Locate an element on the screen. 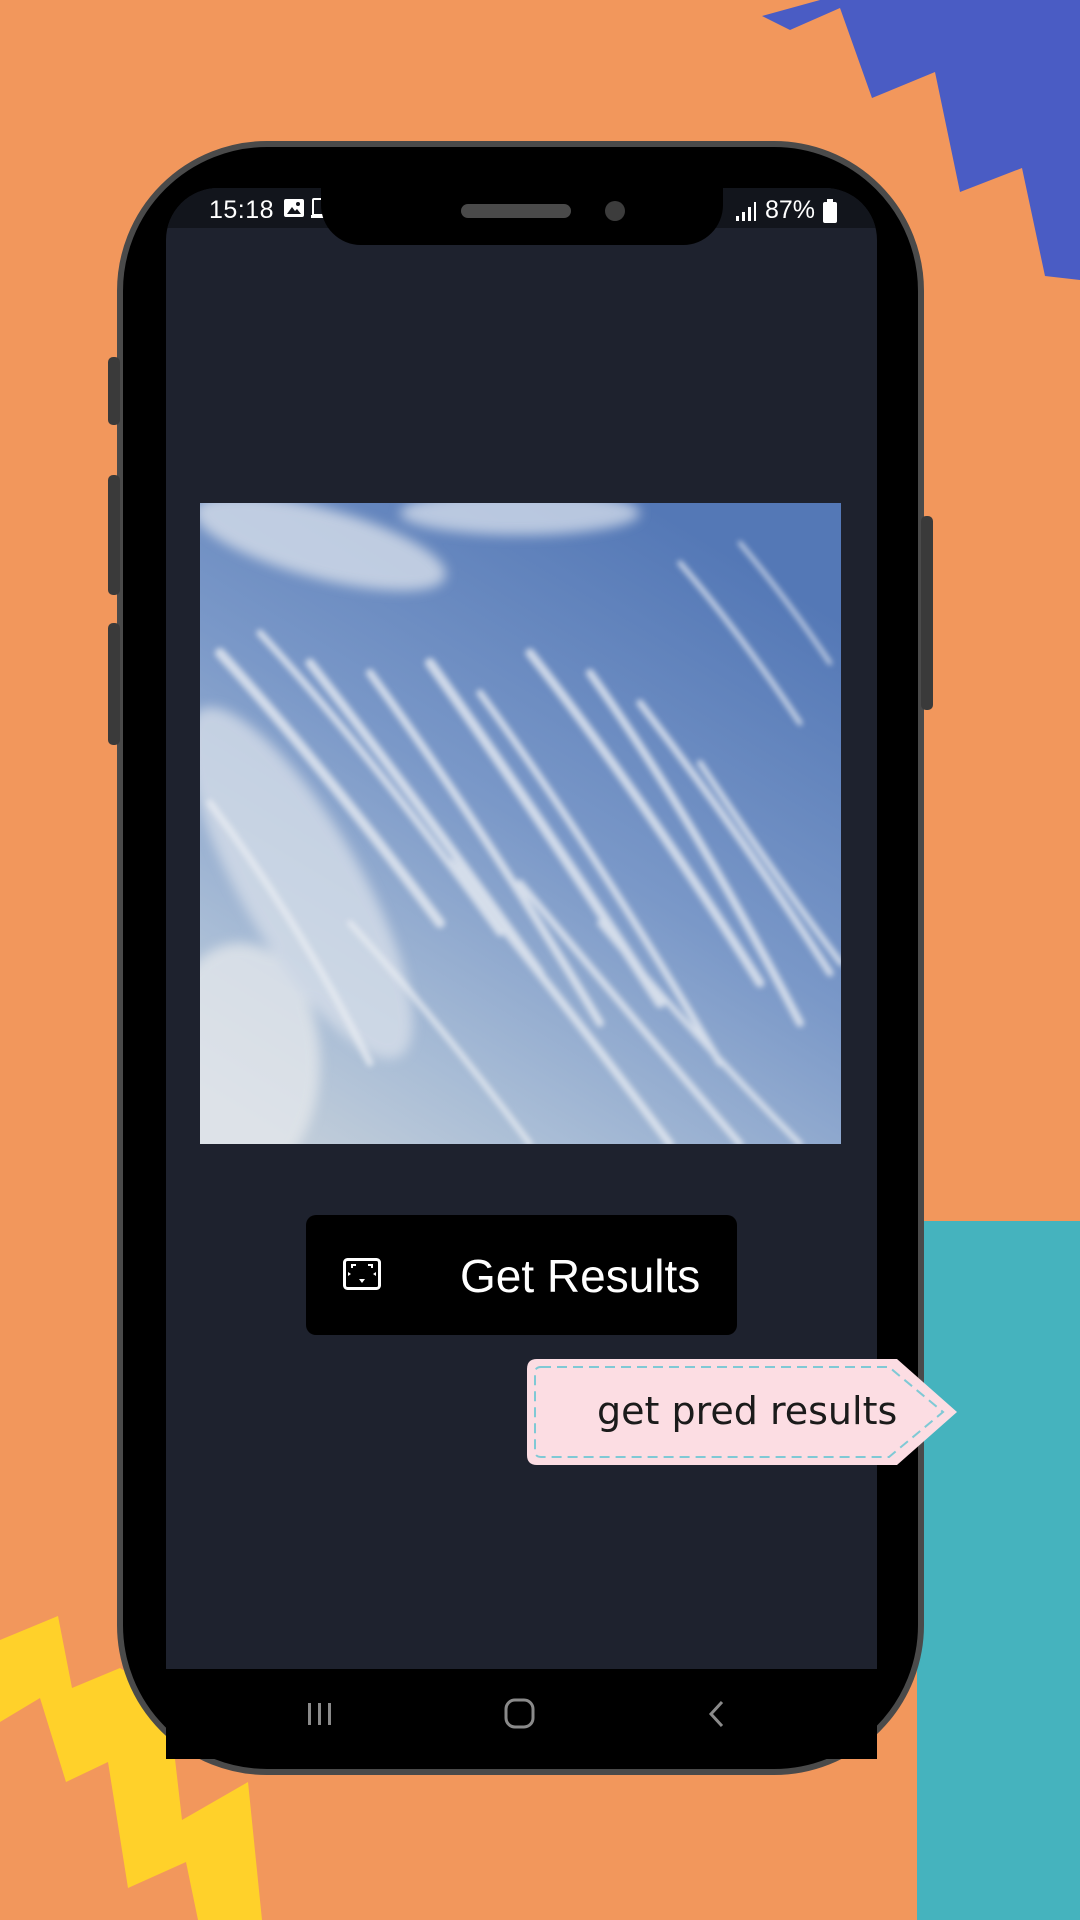 Image resolution: width=1080 pixels, height=1920 pixels. status-time: 15:18 is located at coordinates (242, 210).